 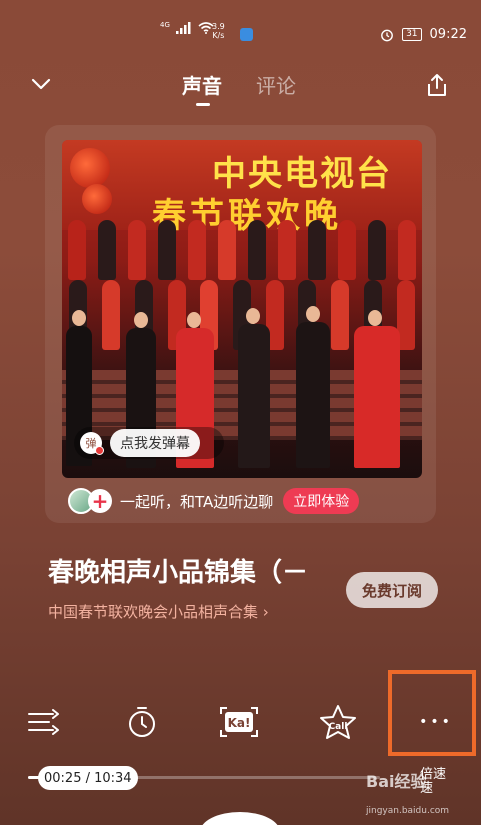 What do you see at coordinates (338, 727) in the screenshot?
I see `call-label: Call` at bounding box center [338, 727].